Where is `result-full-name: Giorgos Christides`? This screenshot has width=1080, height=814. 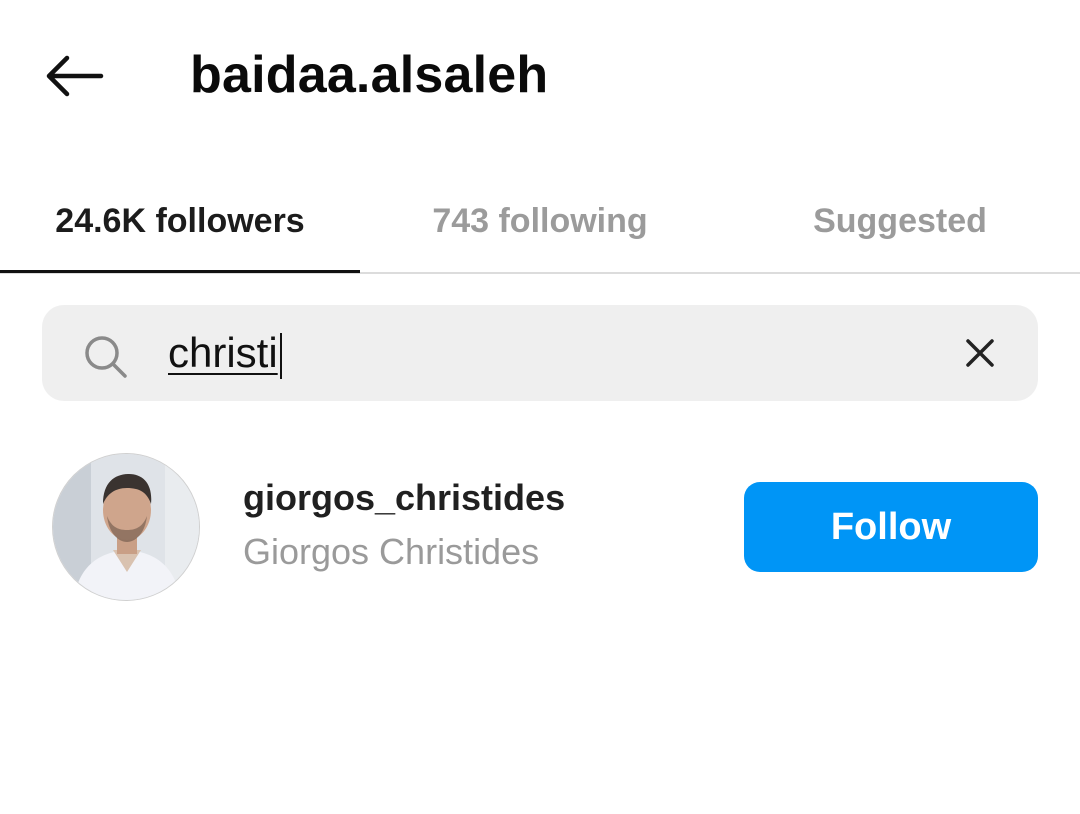 result-full-name: Giorgos Christides is located at coordinates (391, 551).